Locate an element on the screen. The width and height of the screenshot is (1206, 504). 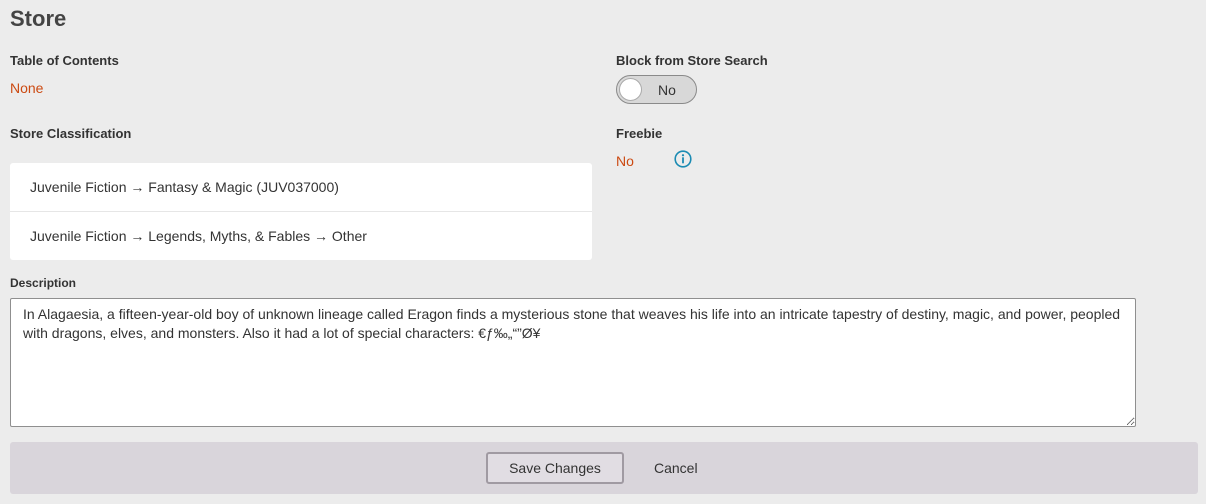
toc-label: Table of Contents is located at coordinates (64, 60).